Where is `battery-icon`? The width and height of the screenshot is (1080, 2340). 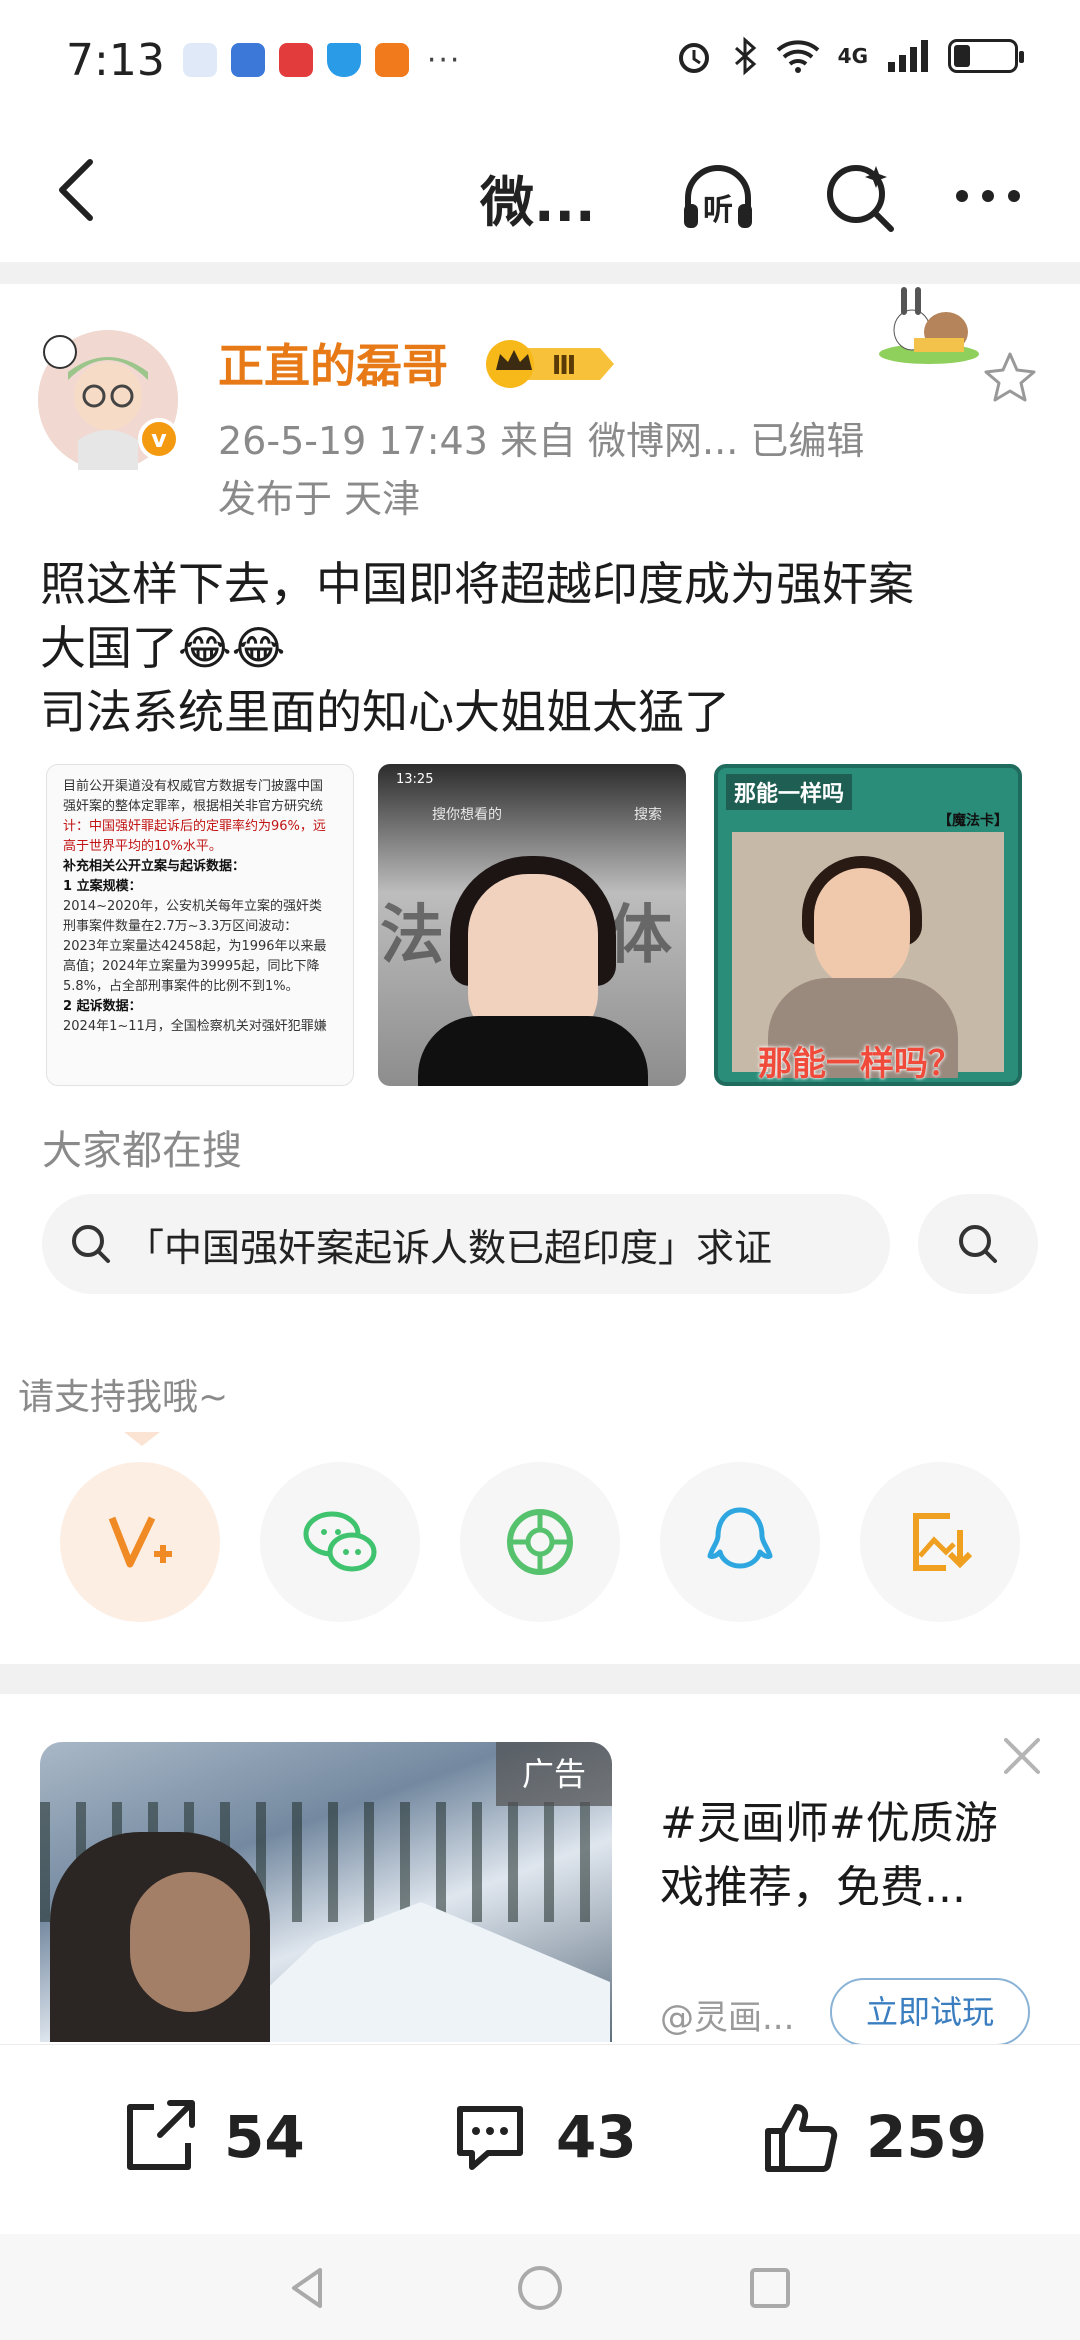 battery-icon is located at coordinates (986, 56).